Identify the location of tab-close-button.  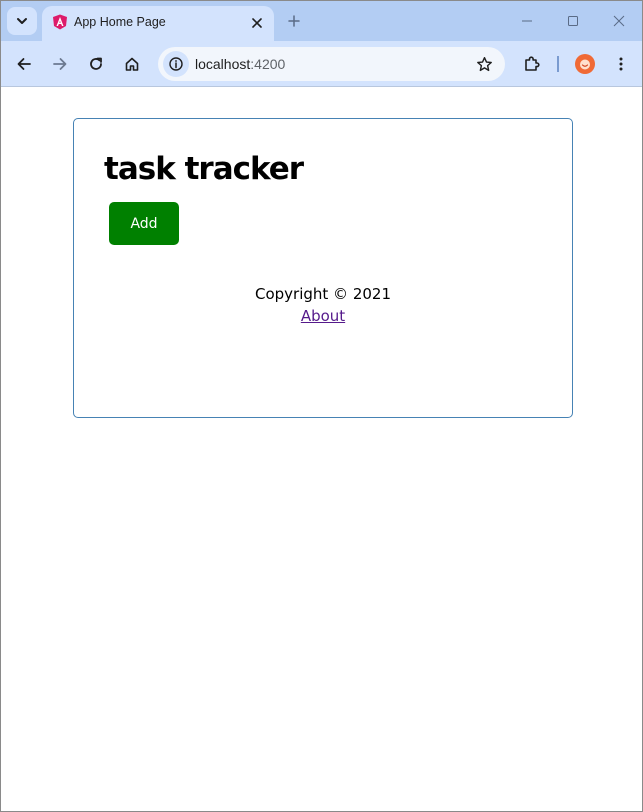
(257, 23).